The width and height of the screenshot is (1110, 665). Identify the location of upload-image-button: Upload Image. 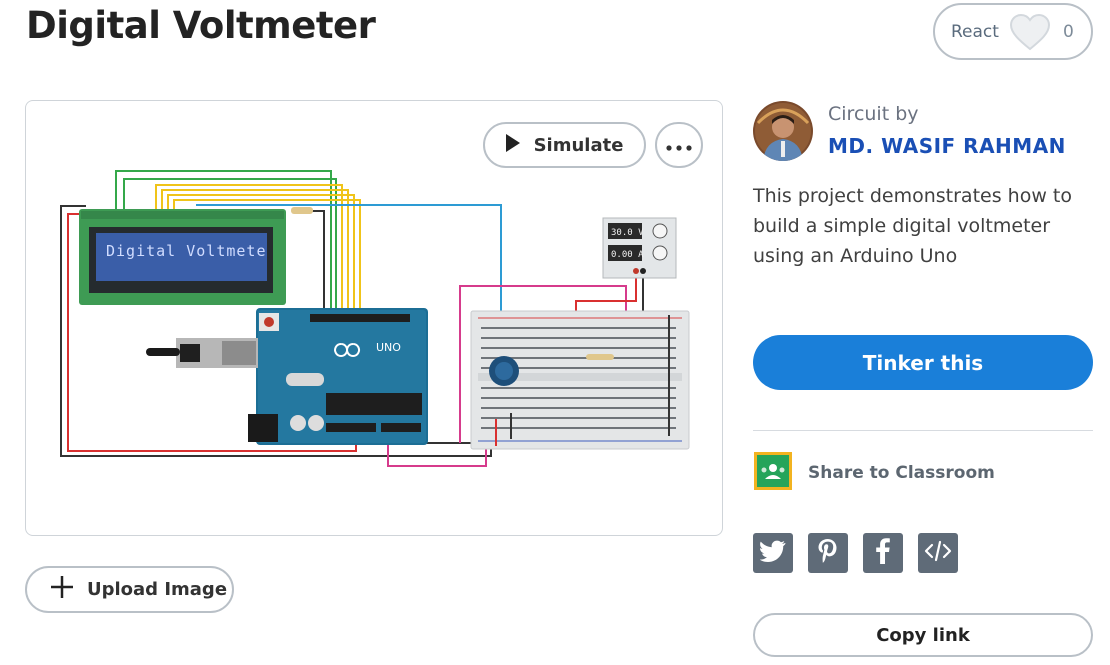
(129, 589).